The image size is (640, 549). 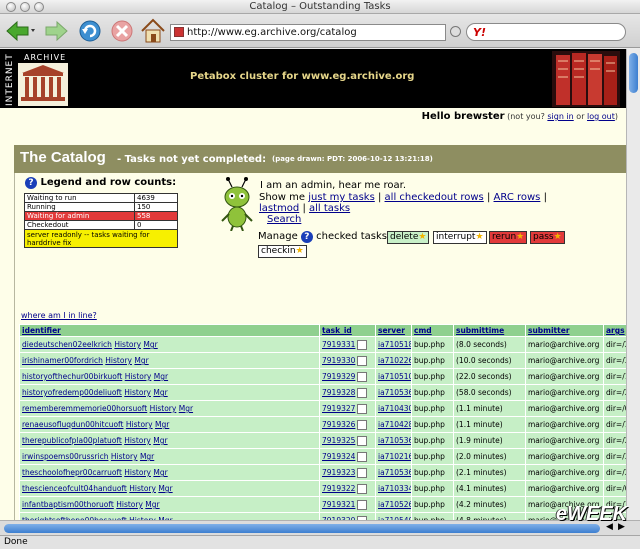 What do you see at coordinates (73, 424) in the screenshot?
I see `identifier-link: renaeusofluqdun00hitcuoft` at bounding box center [73, 424].